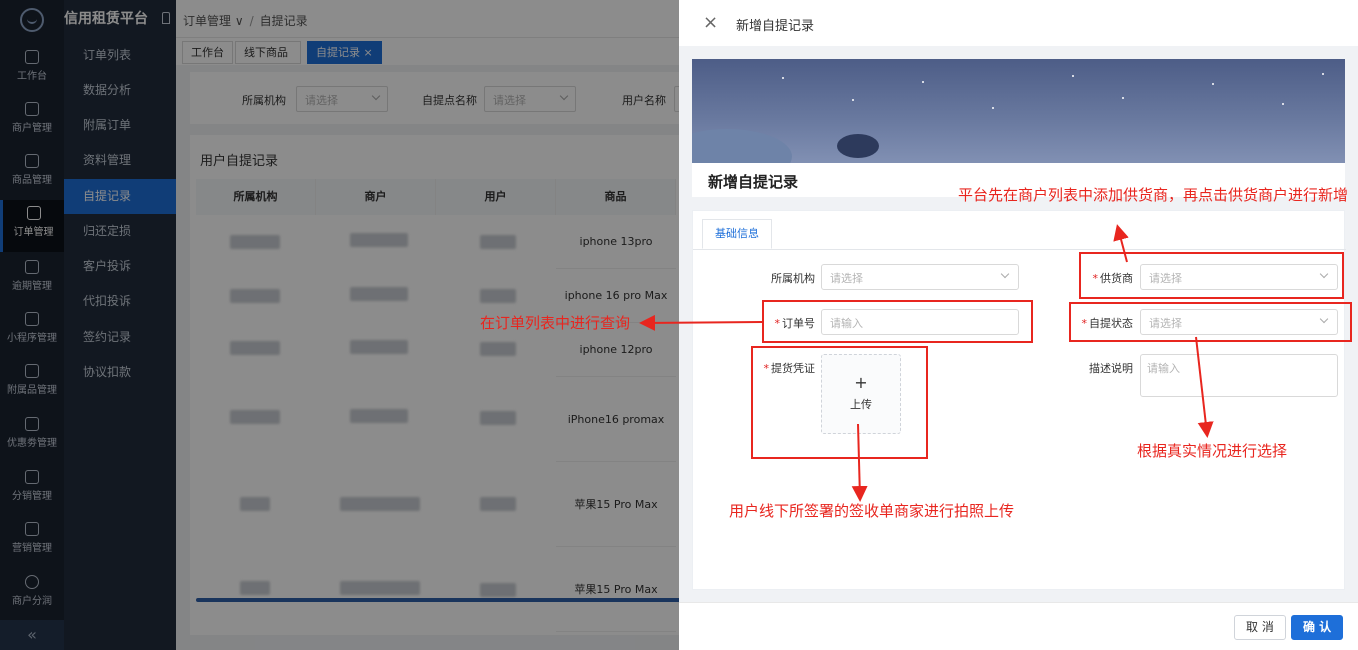 The image size is (1358, 650). Describe the element at coordinates (1005, 274) in the screenshot. I see `chevron-down-icon` at that location.